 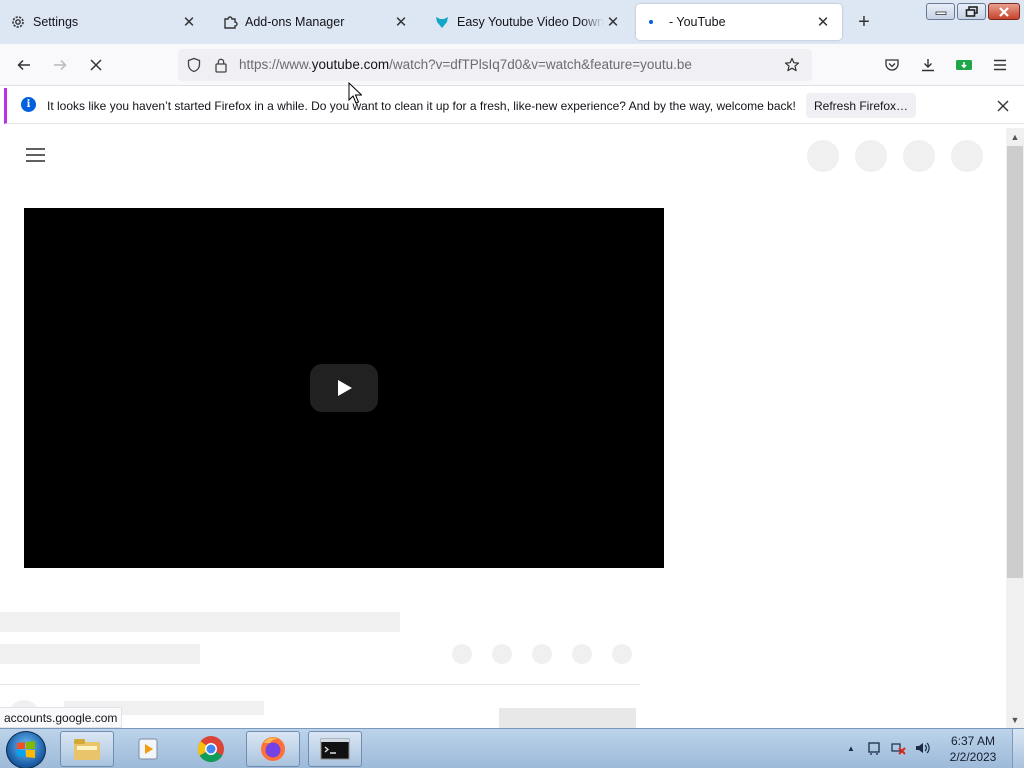 I want to click on tab-title: - YouTube, so click(x=697, y=22).